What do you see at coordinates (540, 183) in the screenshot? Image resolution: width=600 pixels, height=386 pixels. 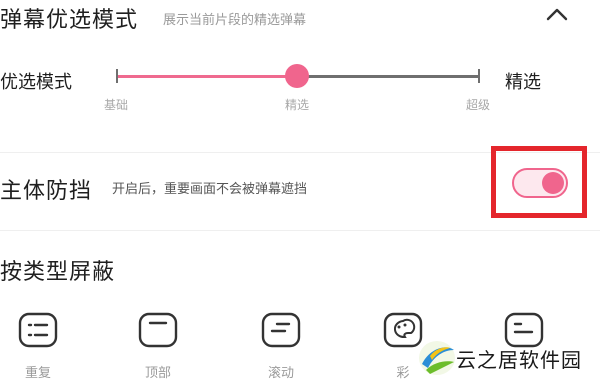 I see `protection-toggle` at bounding box center [540, 183].